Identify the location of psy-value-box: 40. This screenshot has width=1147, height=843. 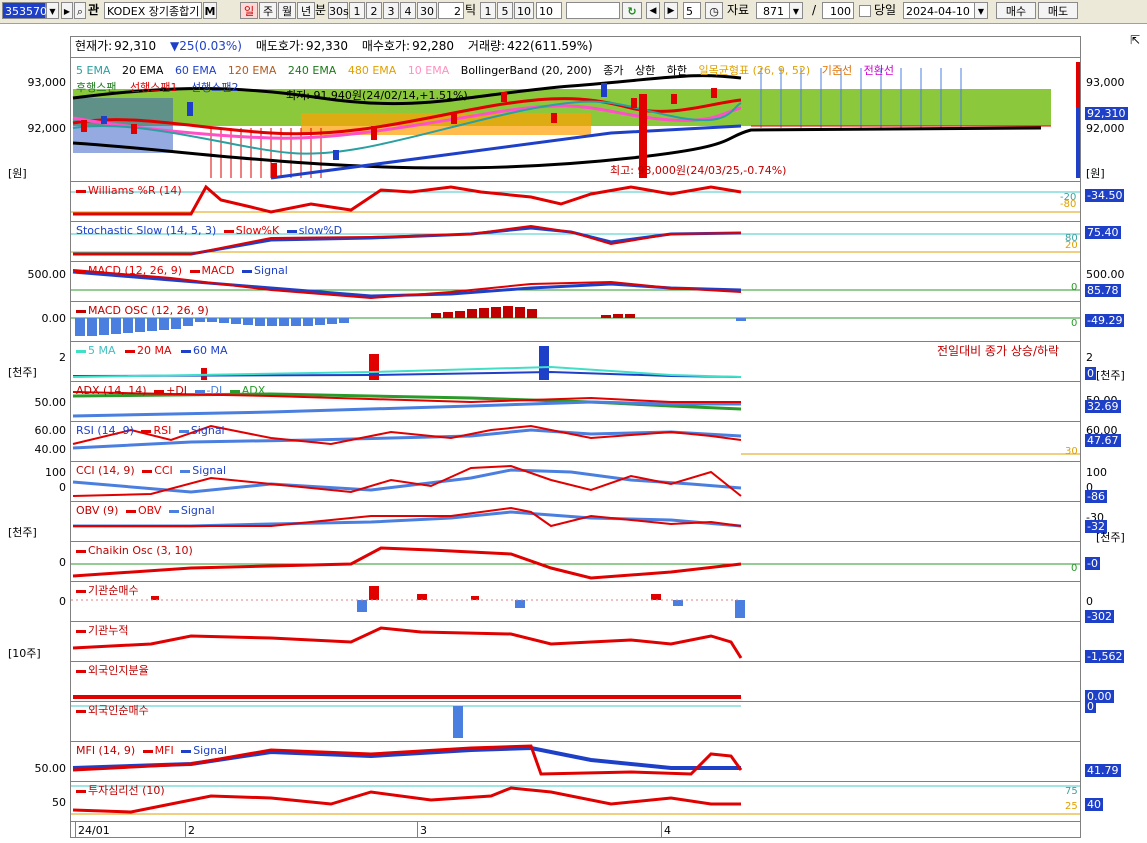
(1094, 804).